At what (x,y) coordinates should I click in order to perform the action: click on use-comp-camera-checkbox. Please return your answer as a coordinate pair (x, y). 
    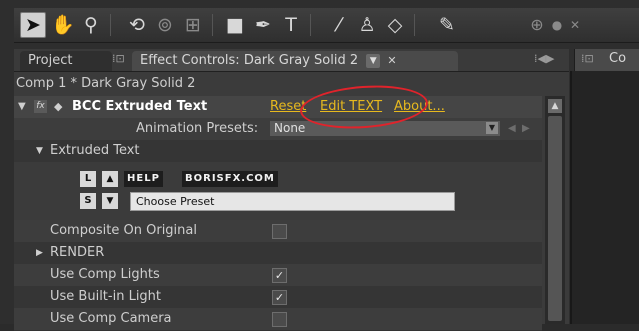
    Looking at the image, I should click on (279, 319).